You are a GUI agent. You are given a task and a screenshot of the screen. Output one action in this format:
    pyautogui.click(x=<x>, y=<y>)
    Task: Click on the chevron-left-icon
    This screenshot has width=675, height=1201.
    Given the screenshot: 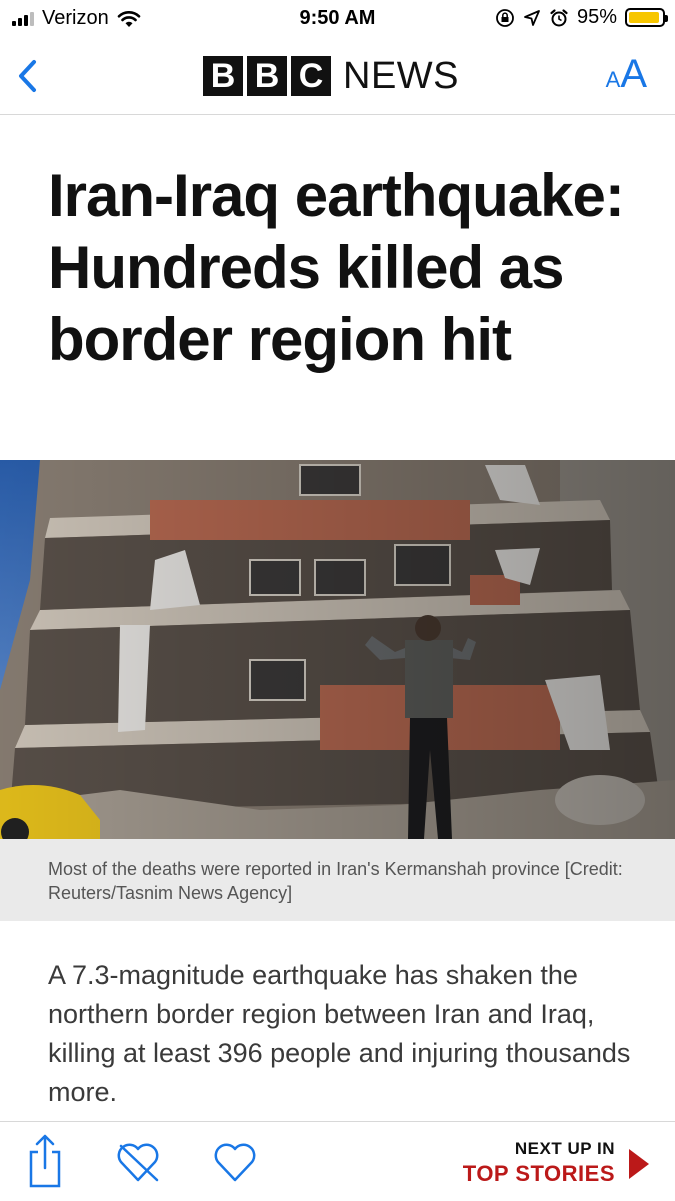 What is the action you would take?
    pyautogui.click(x=27, y=76)
    